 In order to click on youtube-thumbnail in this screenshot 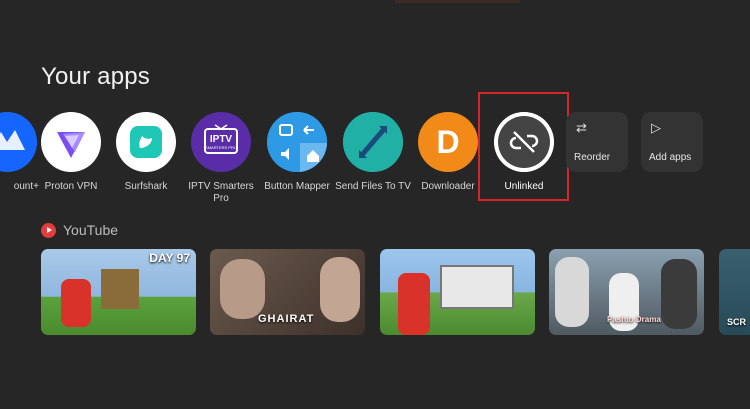, I will do `click(457, 292)`.